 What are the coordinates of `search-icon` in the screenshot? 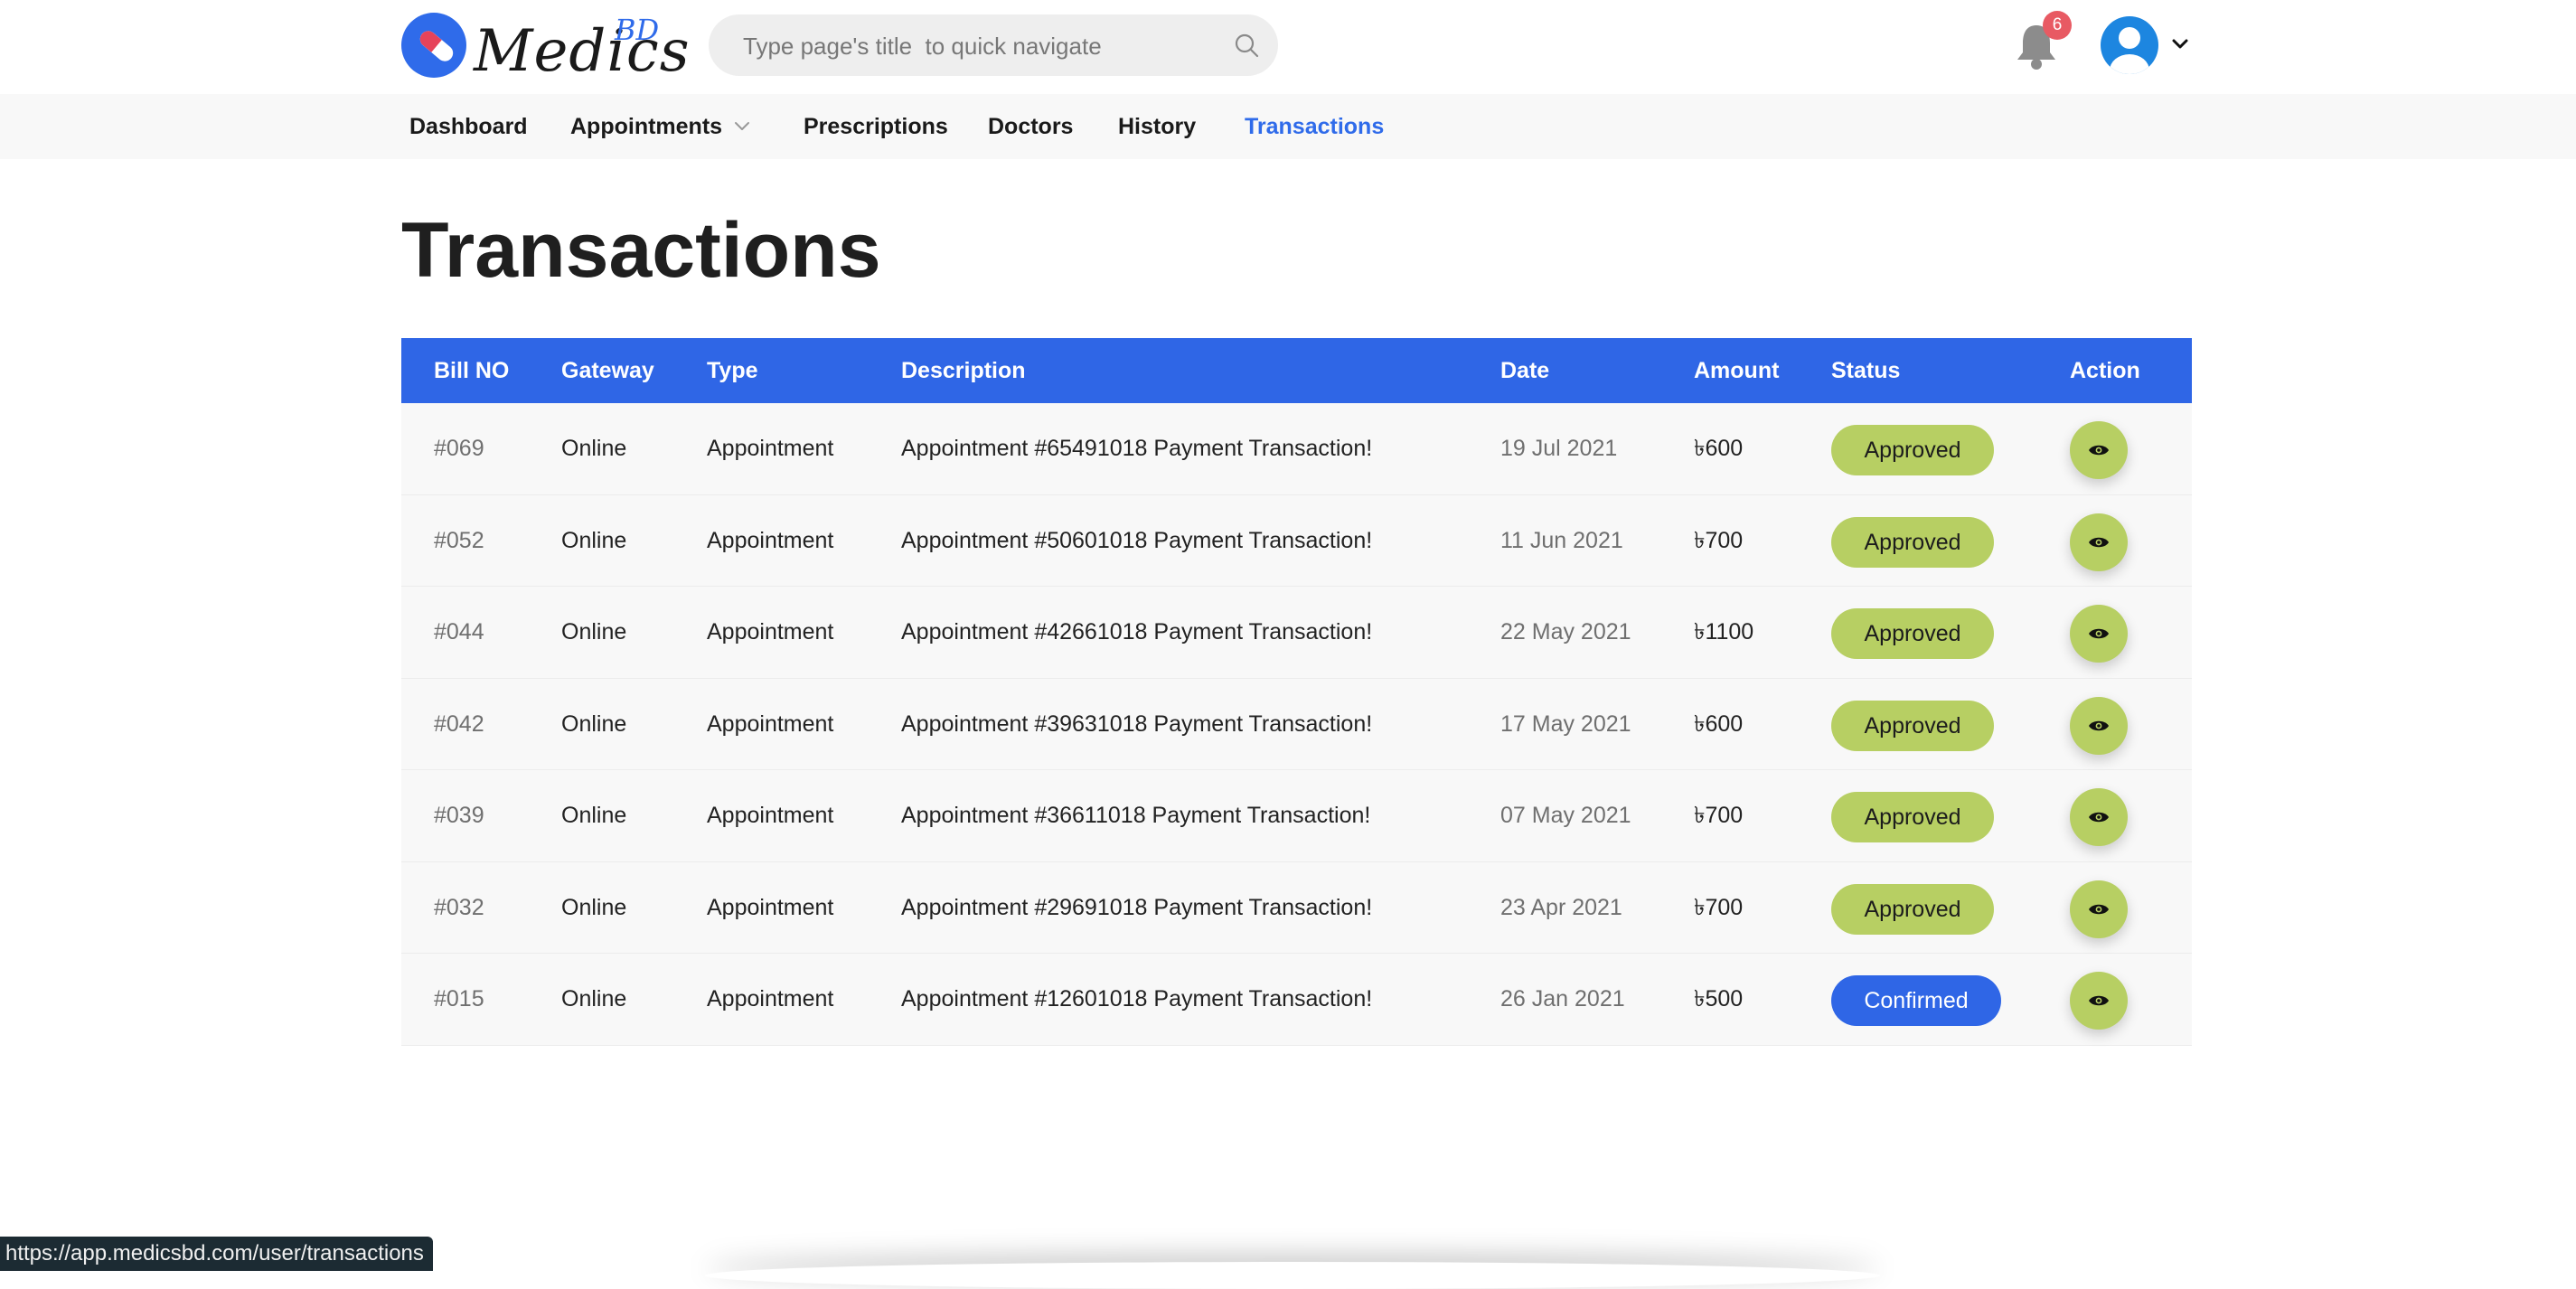 It's located at (1246, 45).